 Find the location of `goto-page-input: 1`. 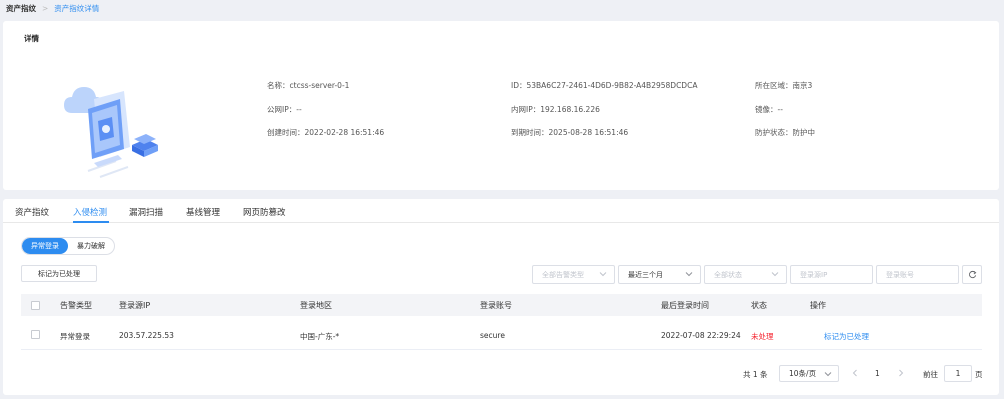

goto-page-input: 1 is located at coordinates (958, 373).